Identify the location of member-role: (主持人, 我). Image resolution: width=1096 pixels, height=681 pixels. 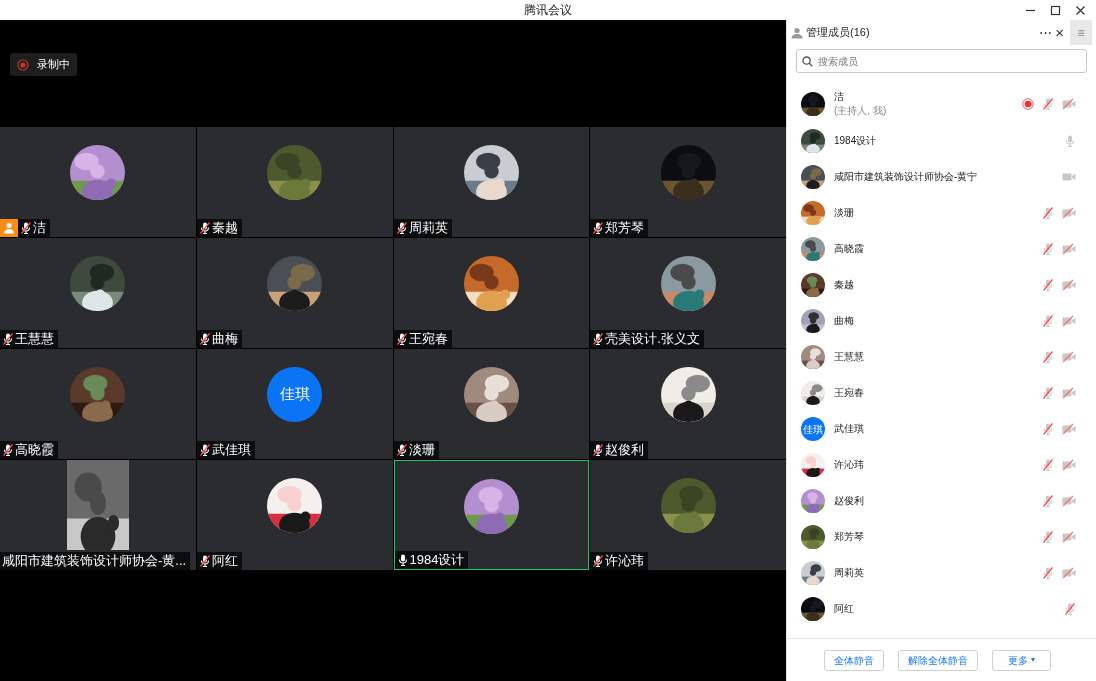
(861, 111).